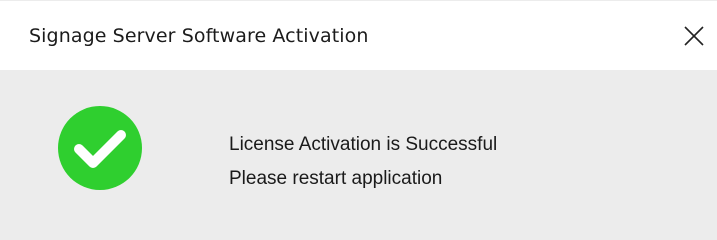  What do you see at coordinates (100, 148) in the screenshot?
I see `checkmark-circle-icon` at bounding box center [100, 148].